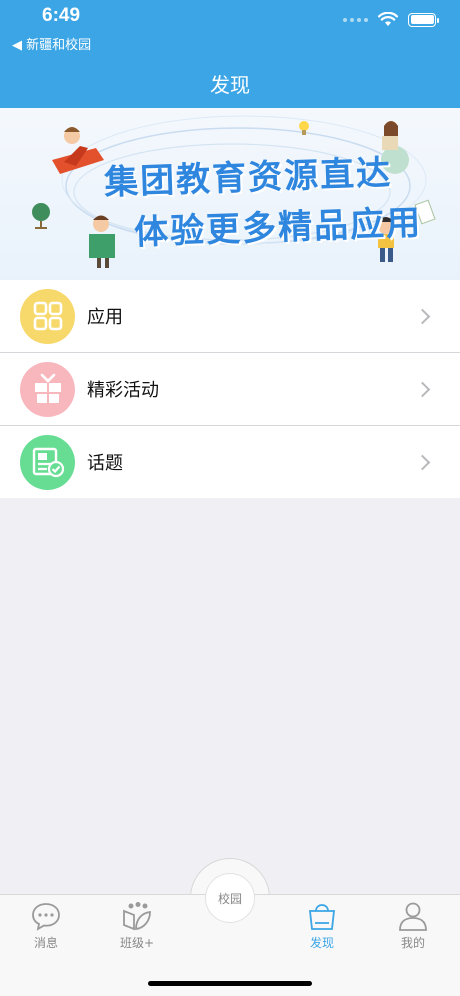  What do you see at coordinates (123, 390) in the screenshot?
I see `menu-item-label: 精彩活动` at bounding box center [123, 390].